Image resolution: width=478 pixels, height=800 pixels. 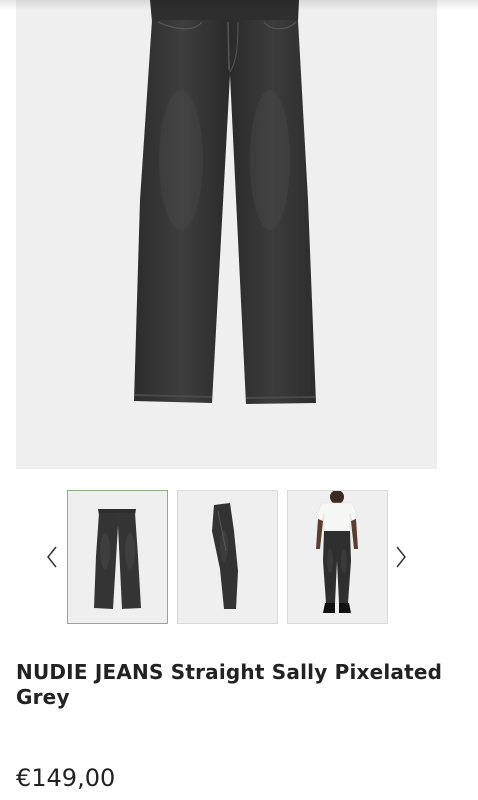 I want to click on thumbnail-side, so click(x=227, y=557).